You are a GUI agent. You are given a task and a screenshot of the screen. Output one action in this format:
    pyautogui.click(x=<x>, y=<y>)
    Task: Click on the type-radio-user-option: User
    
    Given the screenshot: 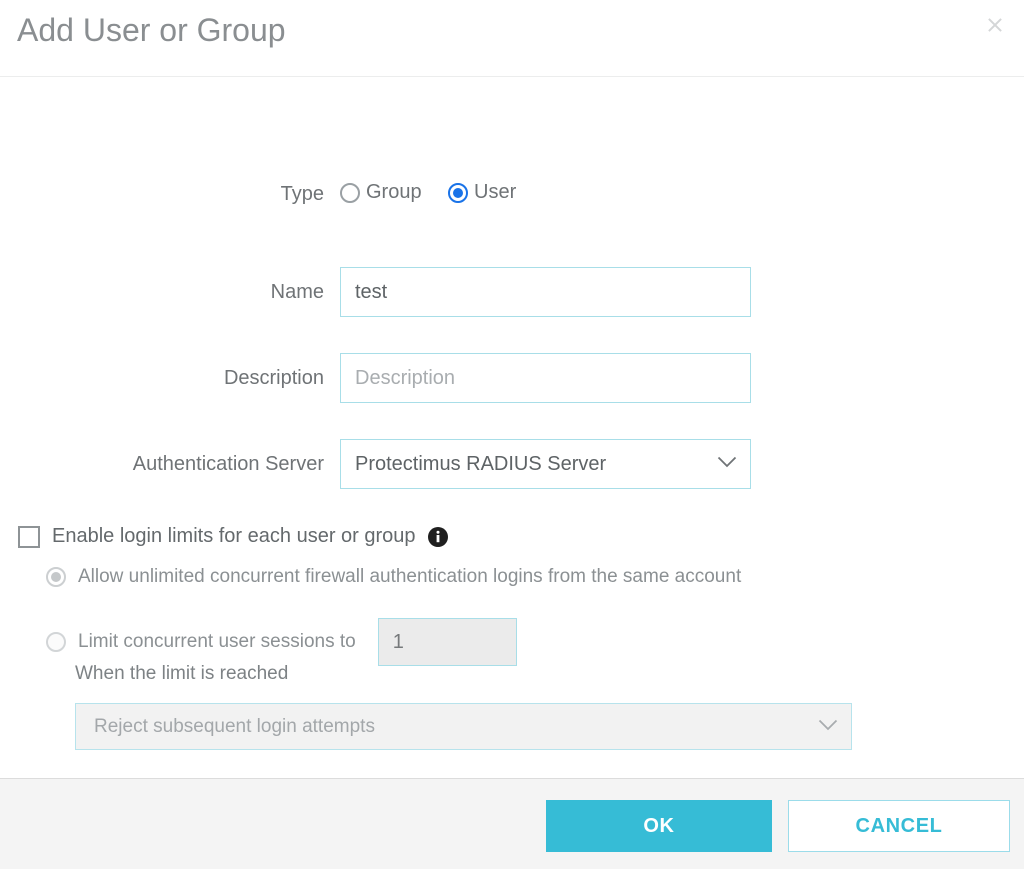 What is the action you would take?
    pyautogui.click(x=482, y=192)
    